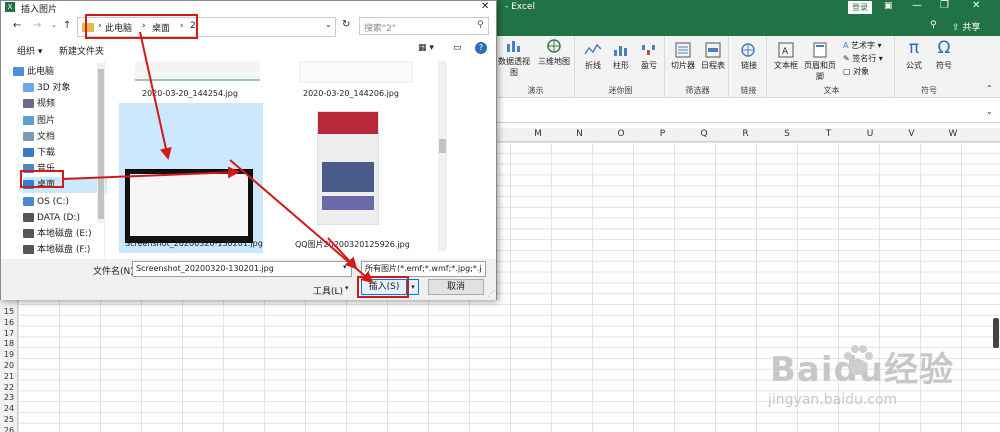 This screenshot has width=1000, height=432. I want to click on arrow-to-selected-file, so click(155, 95).